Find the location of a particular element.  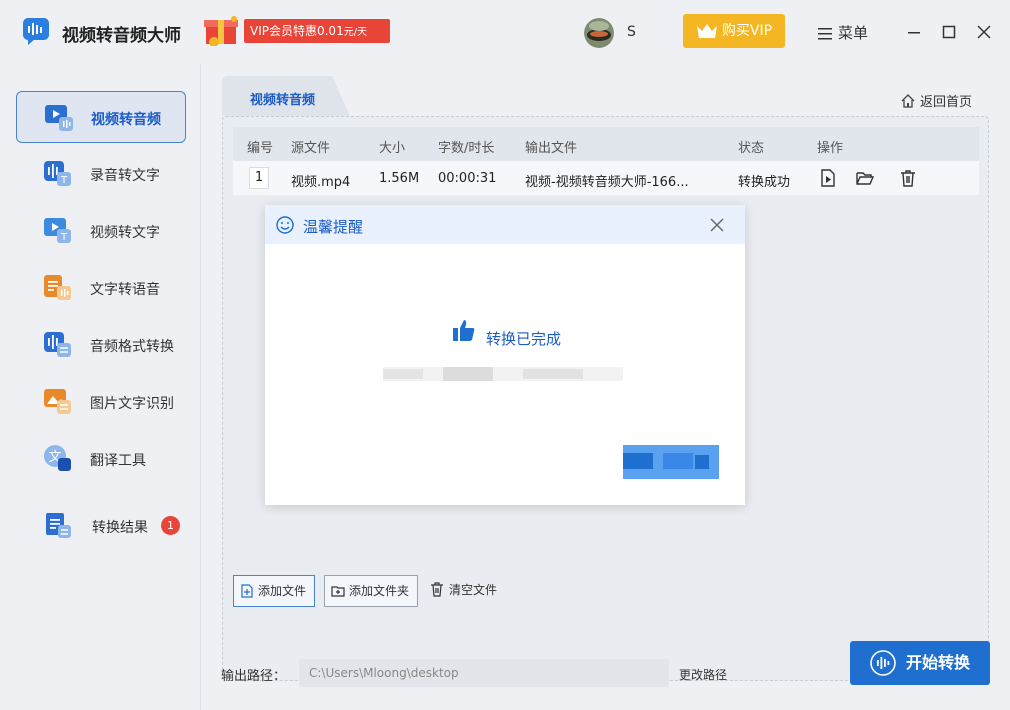

output-path-label: 输出路径： is located at coordinates (254, 676).